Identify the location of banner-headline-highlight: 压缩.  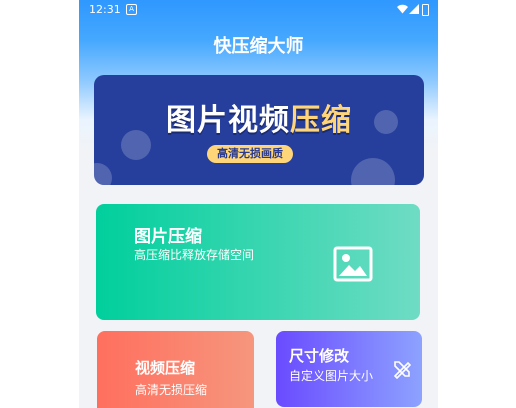
(321, 120).